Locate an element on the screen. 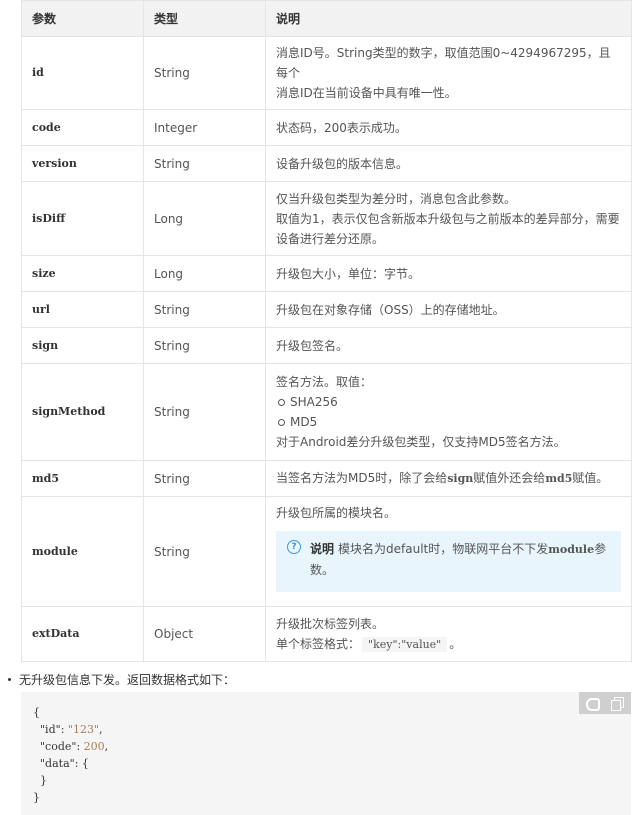  param-name: size is located at coordinates (82, 273).